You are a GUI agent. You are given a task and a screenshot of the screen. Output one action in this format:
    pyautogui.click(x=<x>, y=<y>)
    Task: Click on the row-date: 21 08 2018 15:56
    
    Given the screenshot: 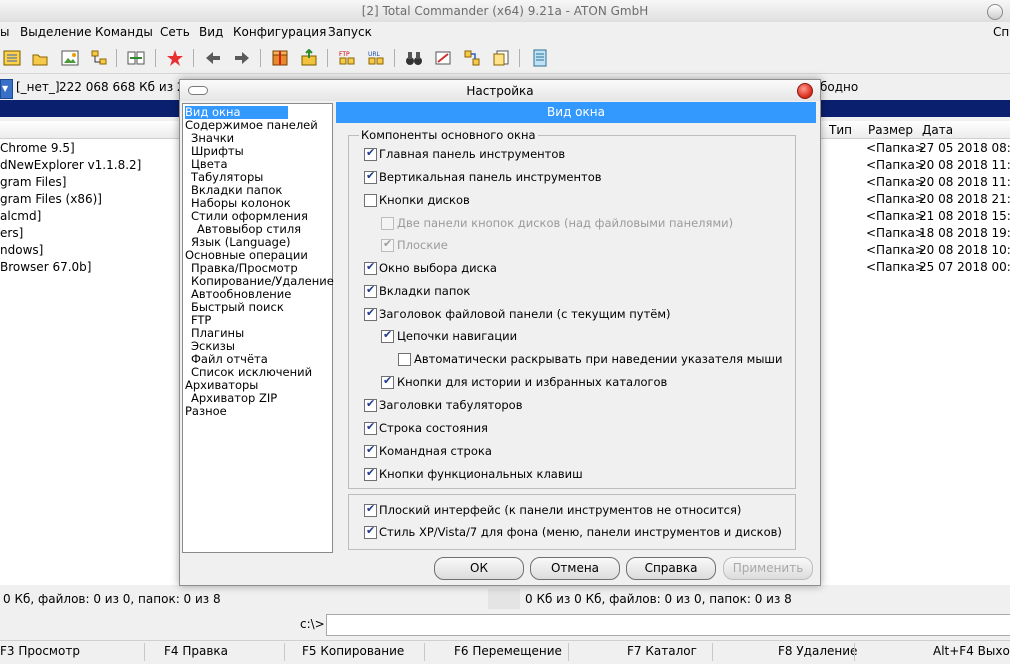 What is the action you would take?
    pyautogui.click(x=964, y=217)
    